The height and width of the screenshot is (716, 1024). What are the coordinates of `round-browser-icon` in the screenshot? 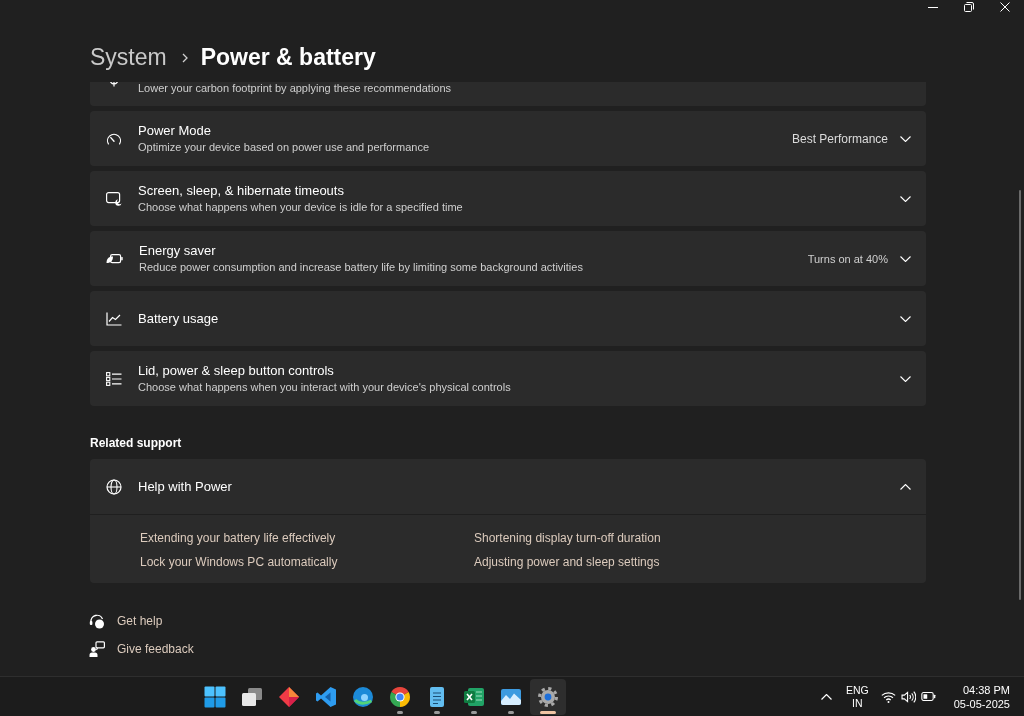 It's located at (400, 696).